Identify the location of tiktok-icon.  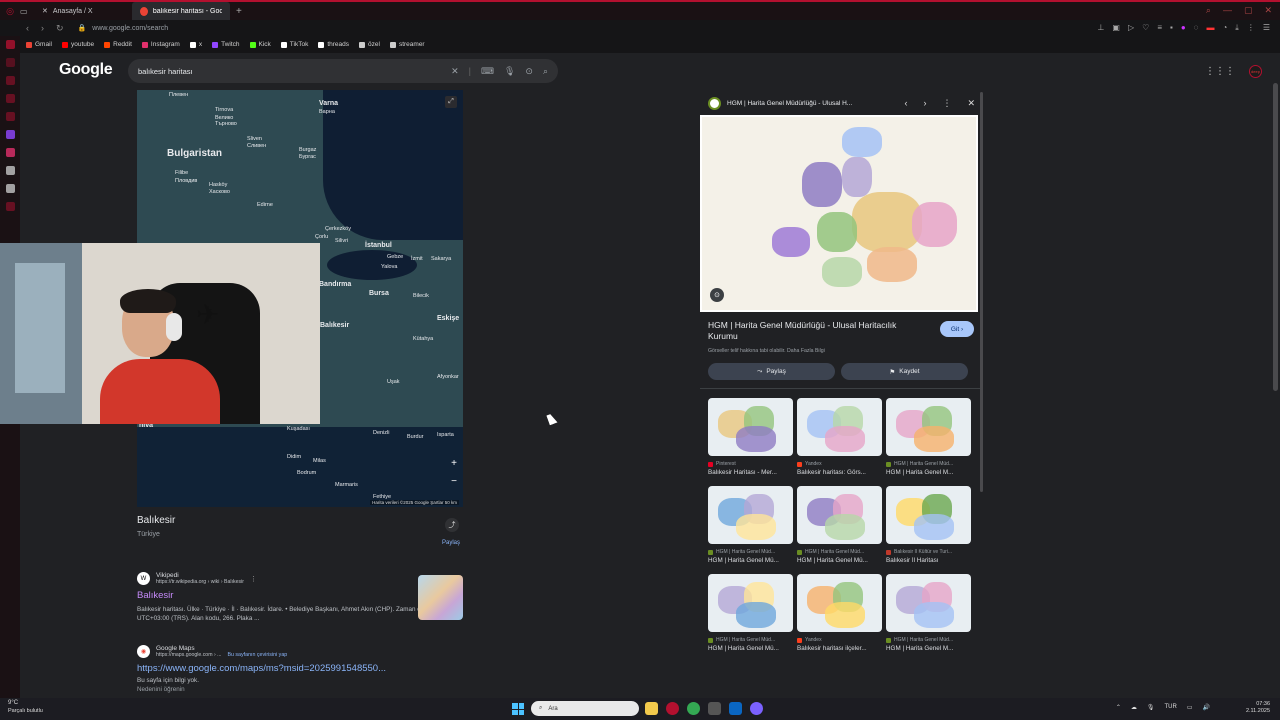
(10, 170).